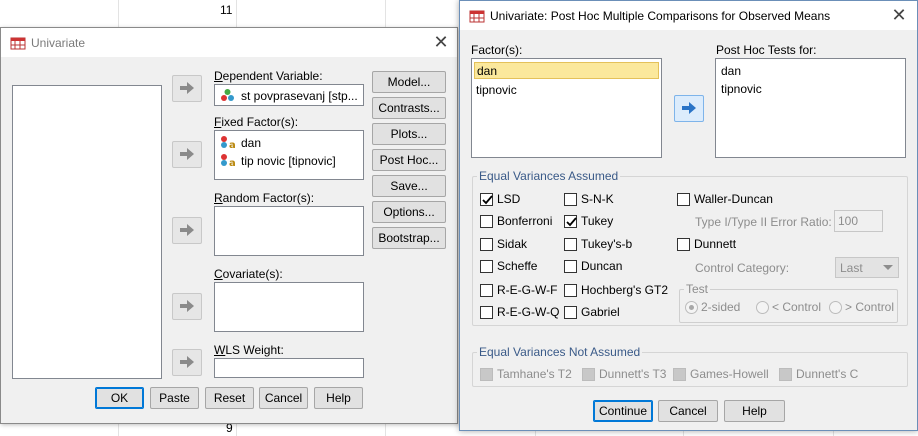  What do you see at coordinates (679, 374) in the screenshot?
I see `games-howell-checkbox` at bounding box center [679, 374].